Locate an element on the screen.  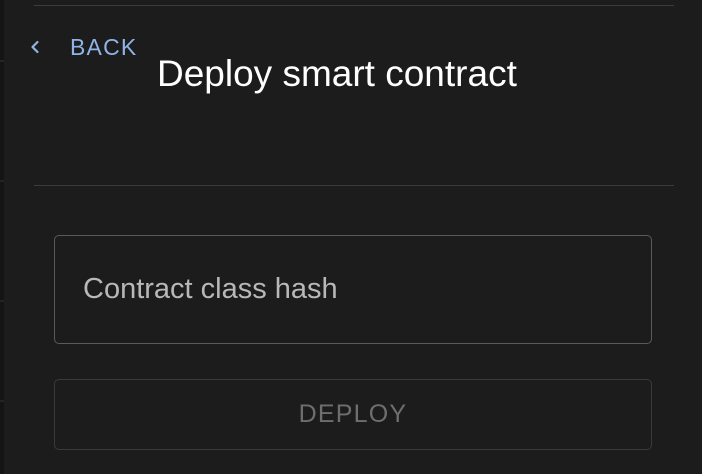
top-divider is located at coordinates (354, 5).